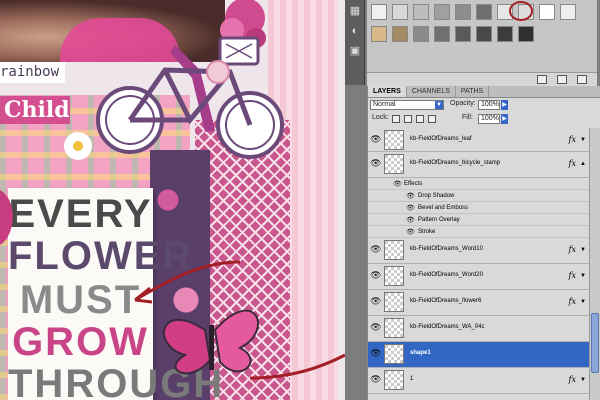 The height and width of the screenshot is (400, 600). I want to click on chevron-up-icon: ▲, so click(583, 164).